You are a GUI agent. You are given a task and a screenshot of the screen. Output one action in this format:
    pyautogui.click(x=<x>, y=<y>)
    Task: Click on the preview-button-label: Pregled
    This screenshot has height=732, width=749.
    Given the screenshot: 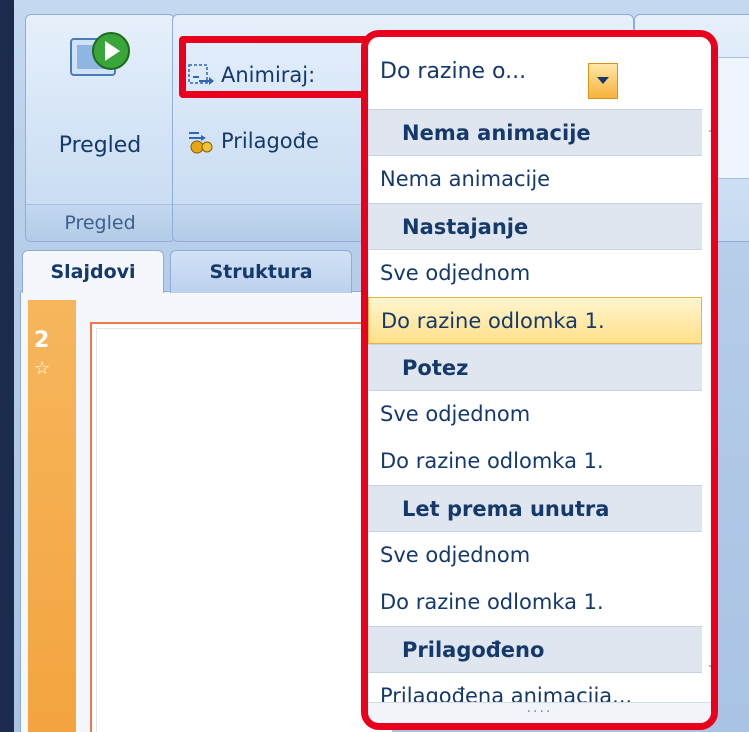 What is the action you would take?
    pyautogui.click(x=100, y=145)
    